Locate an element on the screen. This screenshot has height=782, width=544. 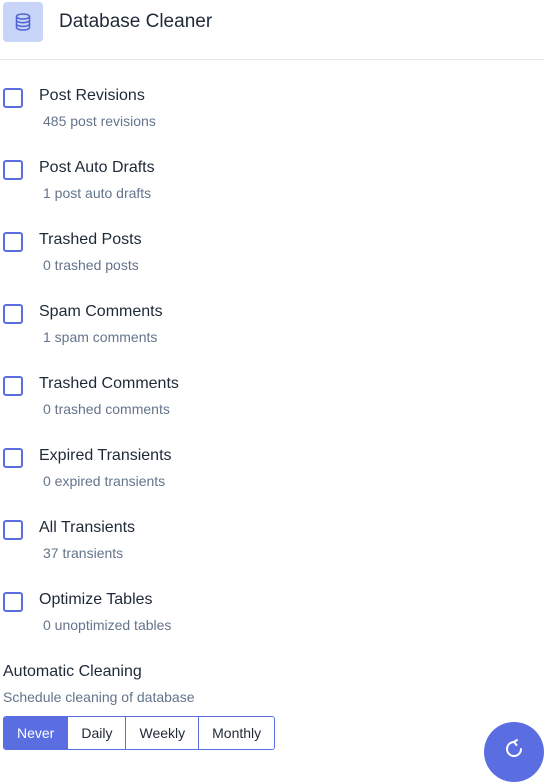
checkbox-post-auto-drafts is located at coordinates (13, 170).